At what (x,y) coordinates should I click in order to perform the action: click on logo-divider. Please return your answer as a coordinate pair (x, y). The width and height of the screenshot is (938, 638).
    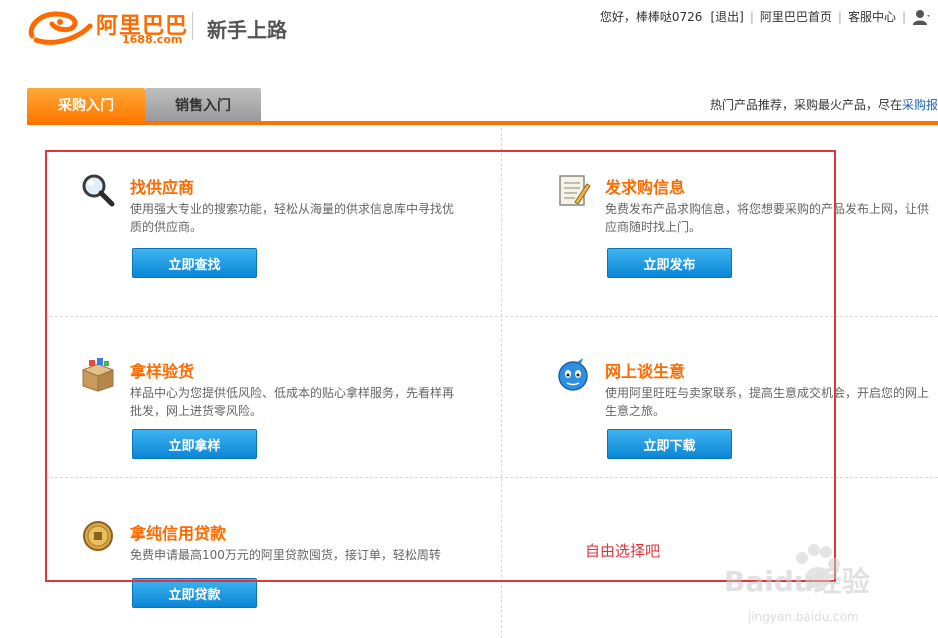
    Looking at the image, I should click on (192, 26).